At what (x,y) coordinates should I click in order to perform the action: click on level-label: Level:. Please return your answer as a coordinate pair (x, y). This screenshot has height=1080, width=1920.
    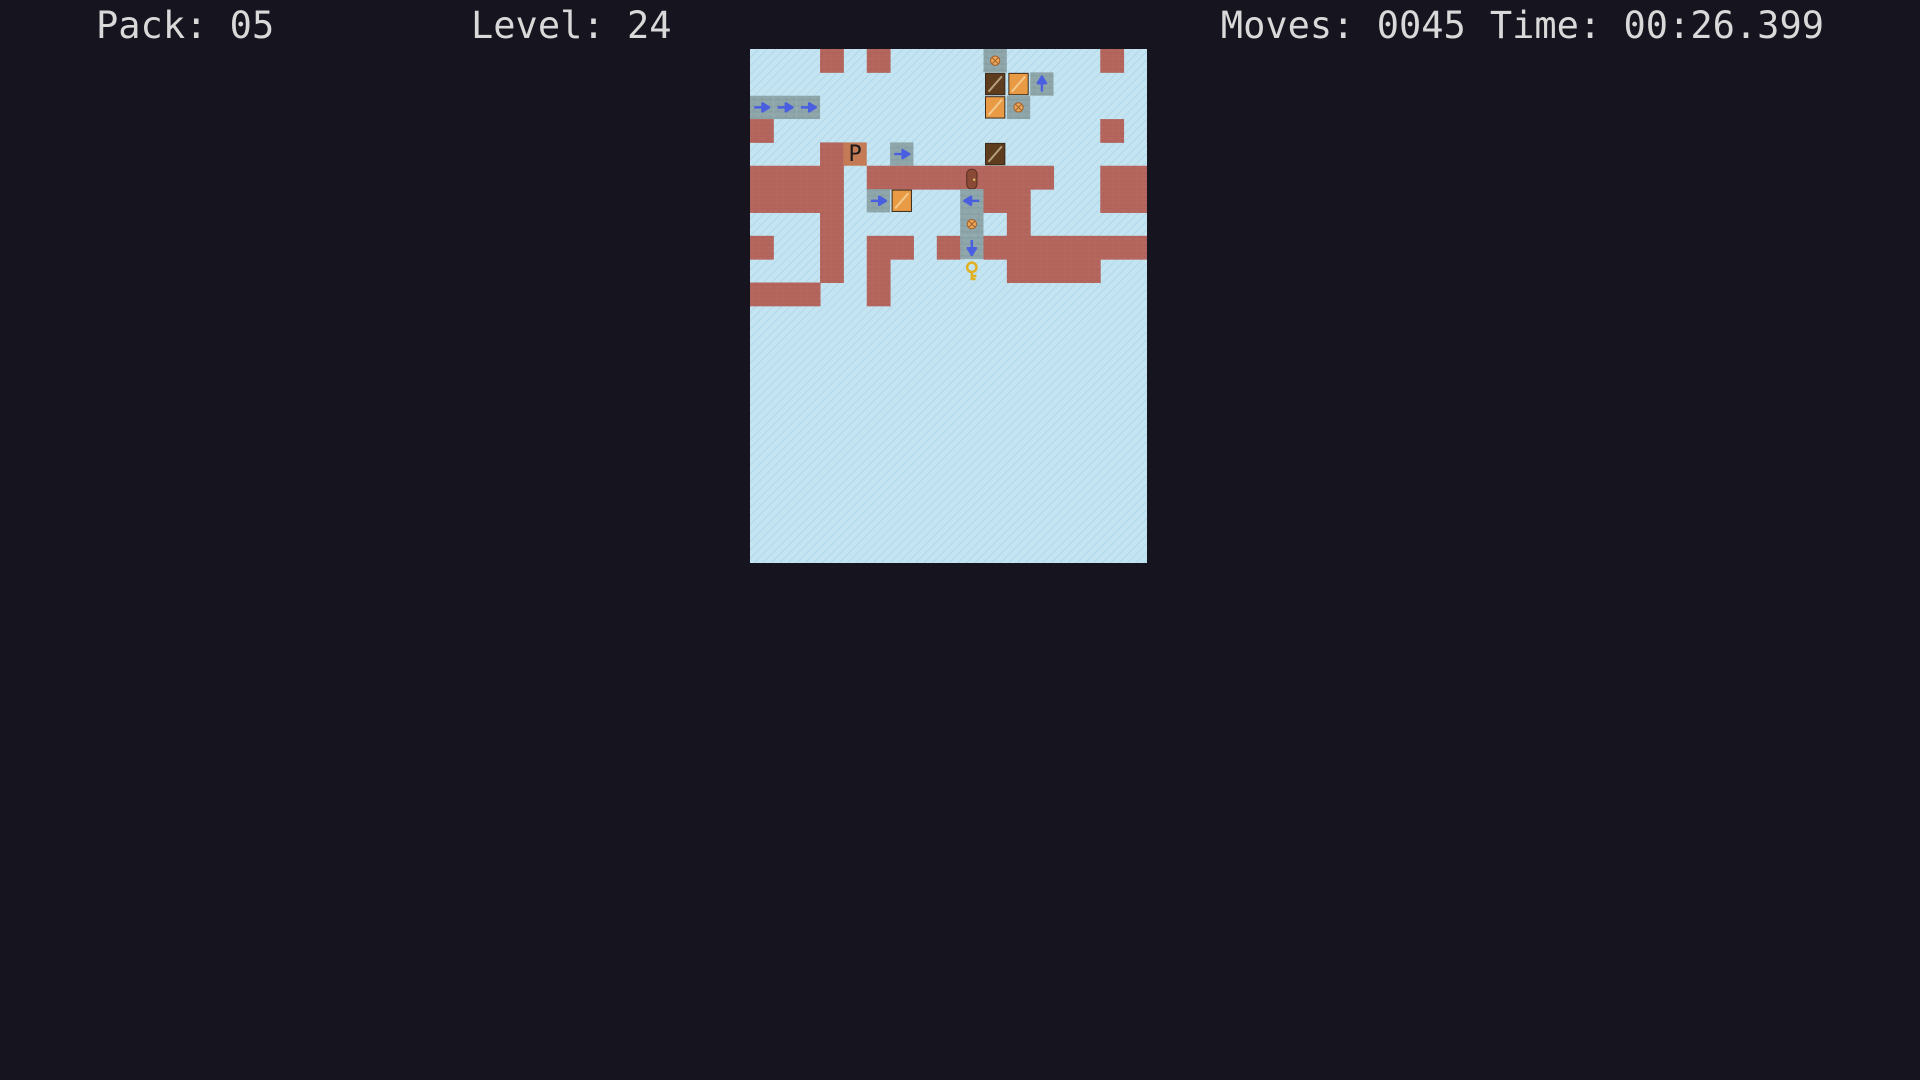
    Looking at the image, I should click on (538, 25).